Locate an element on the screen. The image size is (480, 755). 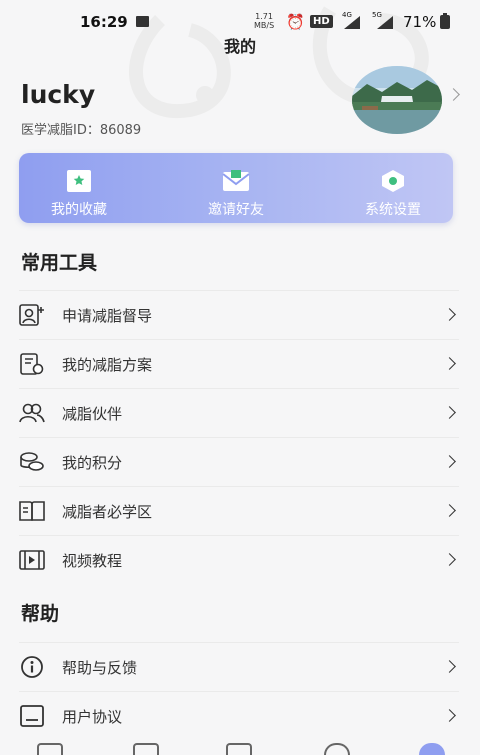
hd-badge: HD is located at coordinates (321, 21).